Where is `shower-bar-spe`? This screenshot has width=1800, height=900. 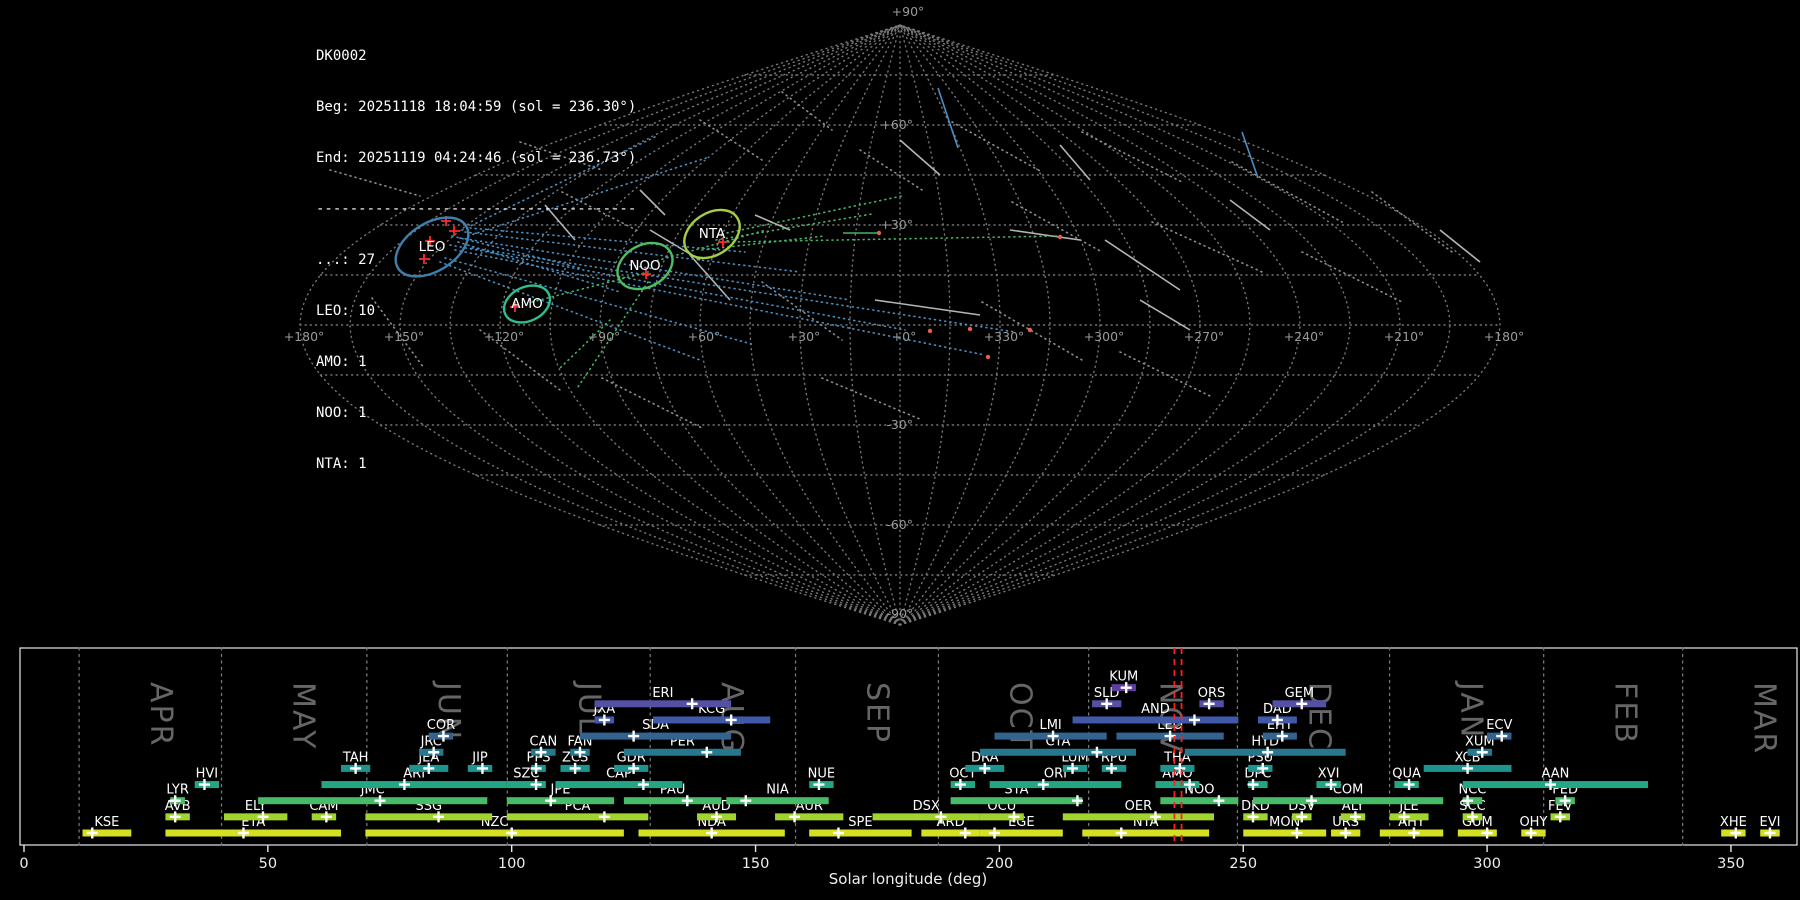
shower-bar-spe is located at coordinates (860, 833).